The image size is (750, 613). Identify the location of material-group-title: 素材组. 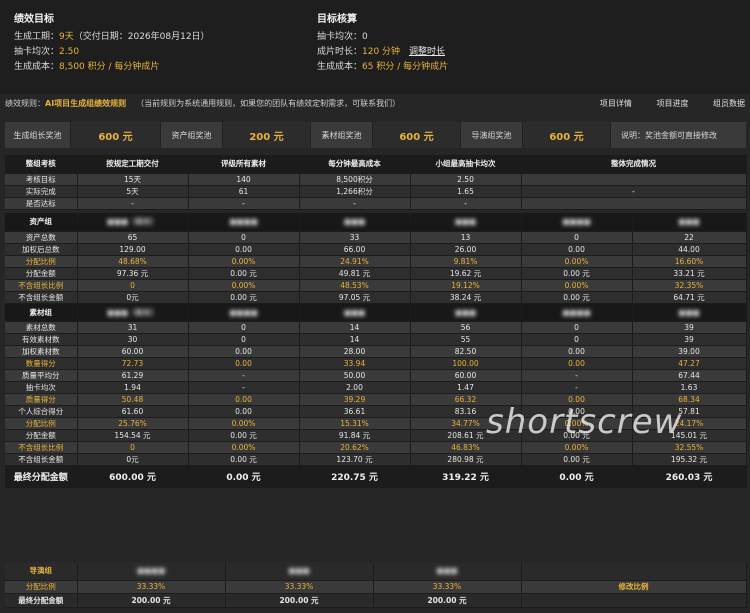
(41, 312).